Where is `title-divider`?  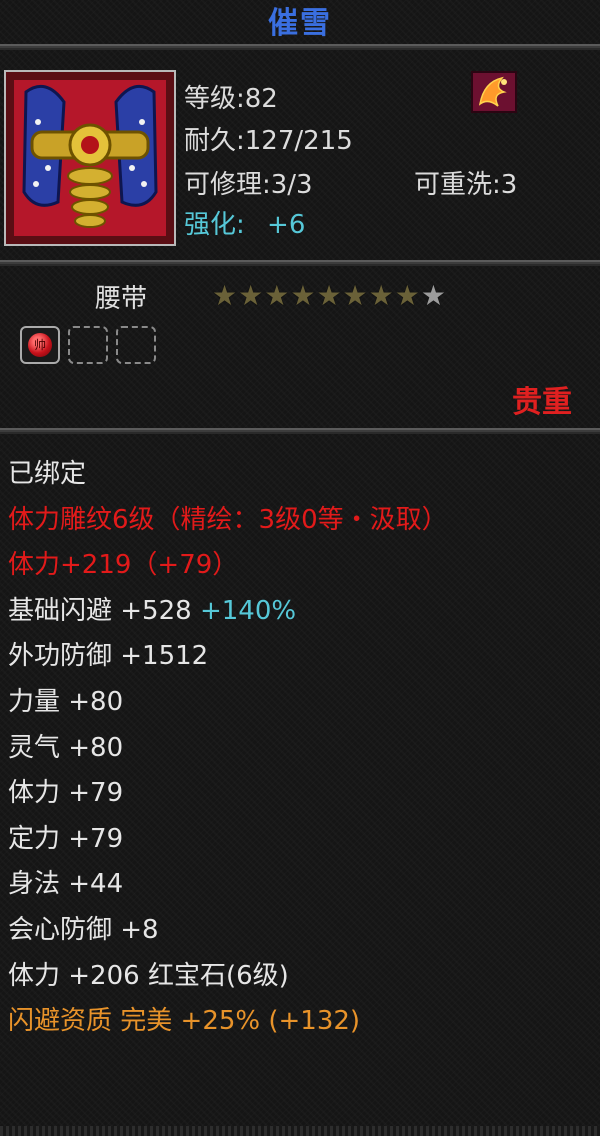 title-divider is located at coordinates (300, 47).